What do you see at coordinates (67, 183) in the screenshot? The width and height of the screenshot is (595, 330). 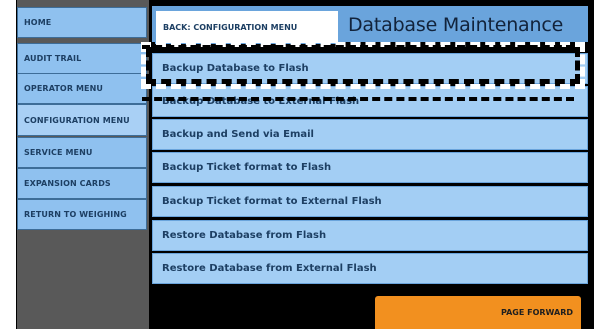 I see `sidebar-item-label: EXPANSION CARDS` at bounding box center [67, 183].